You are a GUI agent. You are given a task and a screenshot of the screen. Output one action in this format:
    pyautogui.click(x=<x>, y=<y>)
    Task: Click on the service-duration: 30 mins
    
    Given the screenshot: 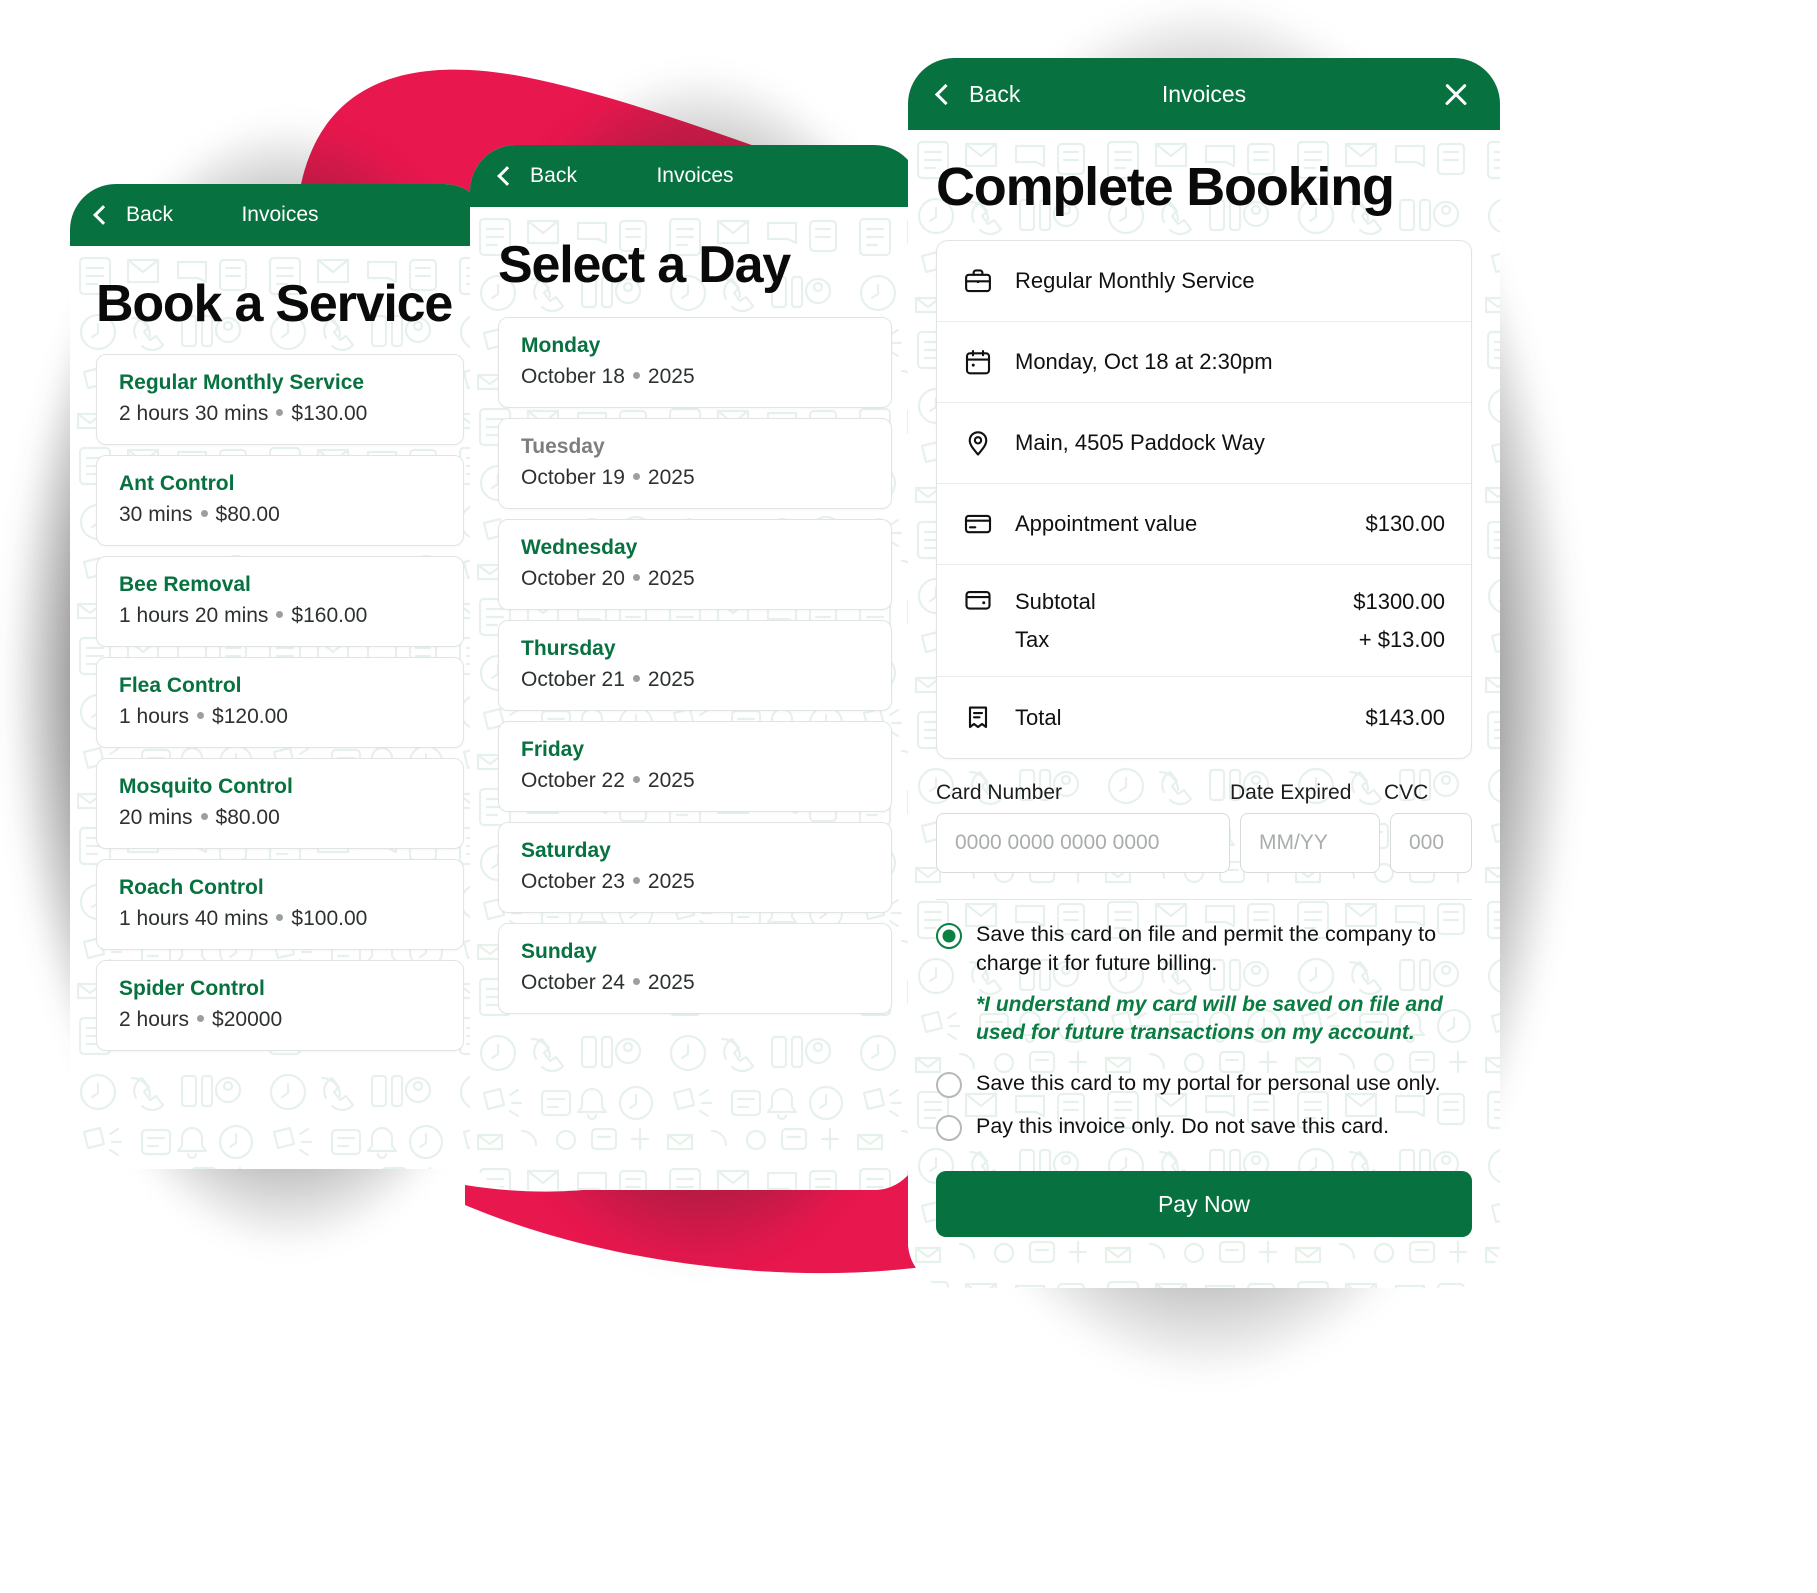 What is the action you would take?
    pyautogui.click(x=156, y=514)
    